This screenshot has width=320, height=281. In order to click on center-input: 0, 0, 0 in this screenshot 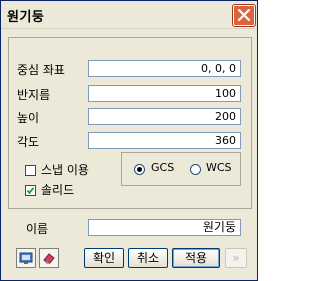, I will do `click(164, 68)`.